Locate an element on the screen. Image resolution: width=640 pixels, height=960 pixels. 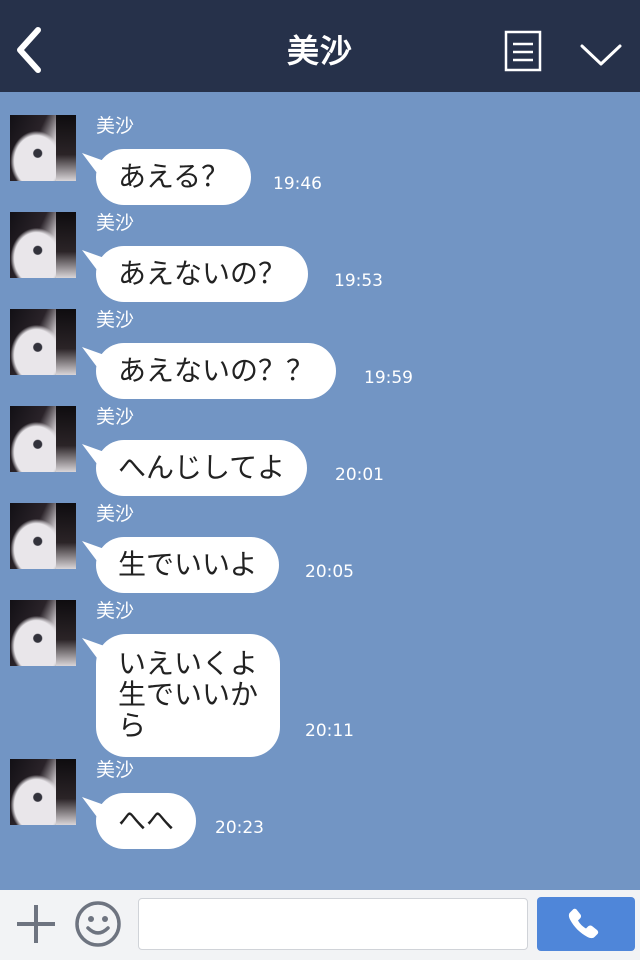
message-text: 生でいいよ is located at coordinates (188, 565).